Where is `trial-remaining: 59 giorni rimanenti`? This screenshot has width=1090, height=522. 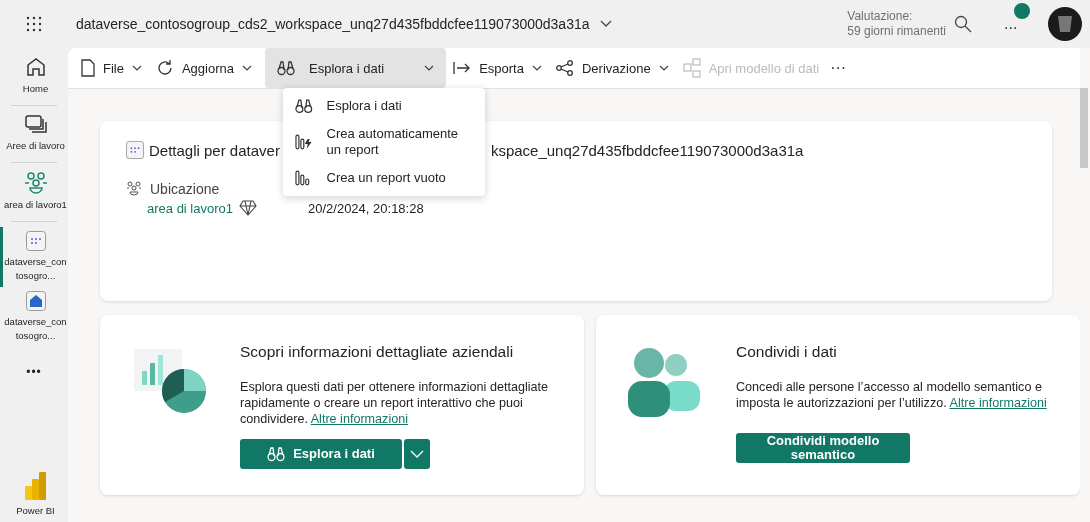 trial-remaining: 59 giorni rimanenti is located at coordinates (896, 31).